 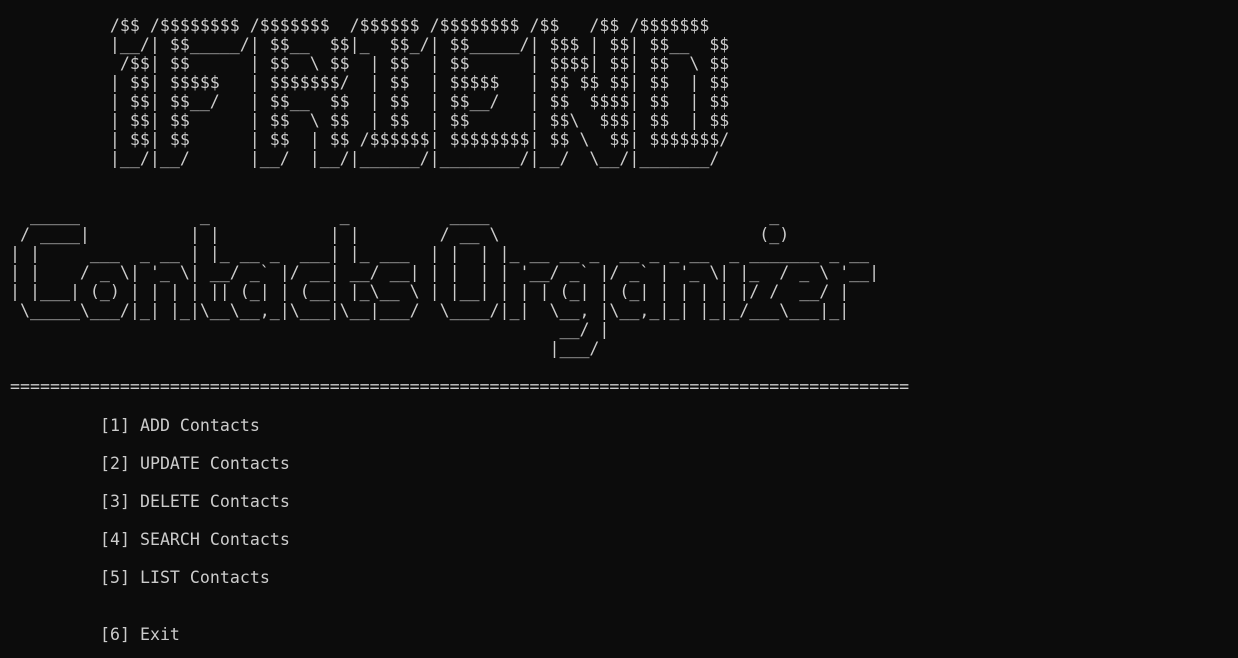 What do you see at coordinates (195, 501) in the screenshot?
I see `menu-item-delete-contacts: [3] DELETE Contacts` at bounding box center [195, 501].